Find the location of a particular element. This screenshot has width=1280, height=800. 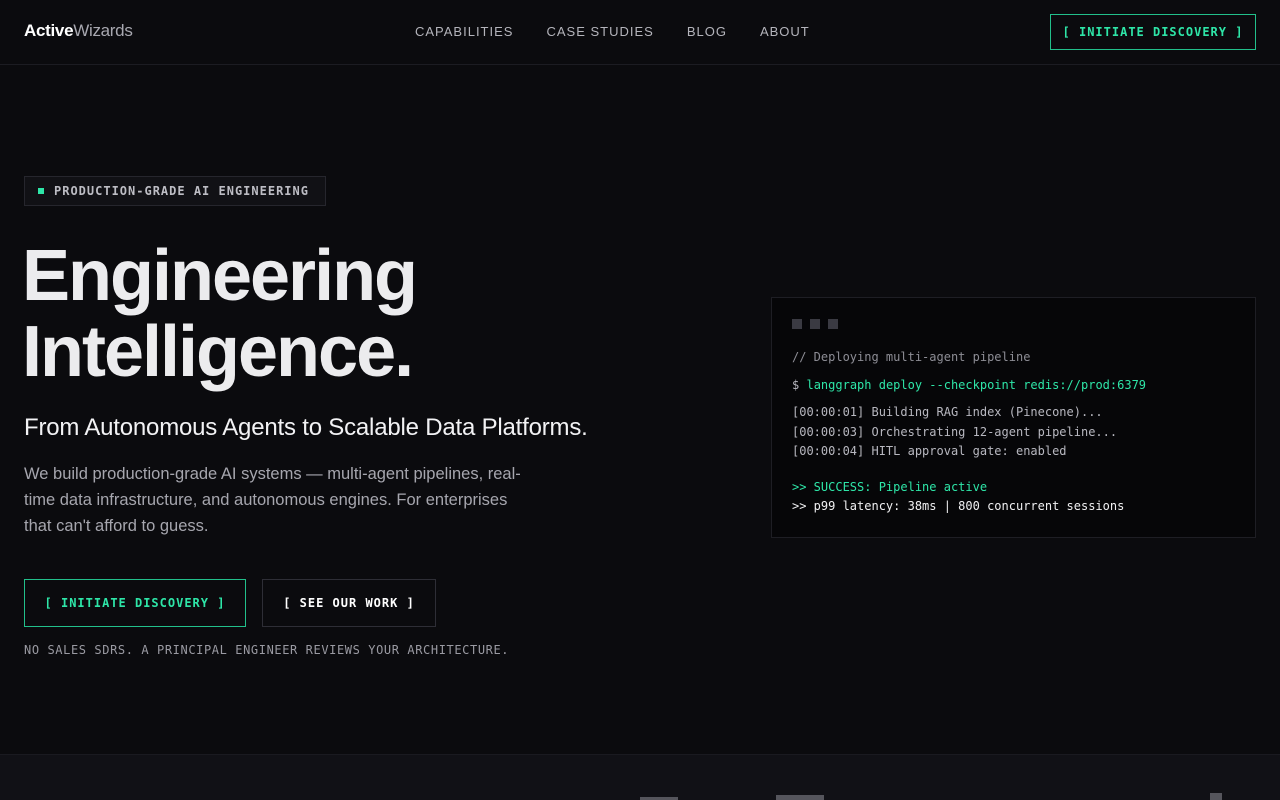

nav-link-blog: BLOG is located at coordinates (707, 31).